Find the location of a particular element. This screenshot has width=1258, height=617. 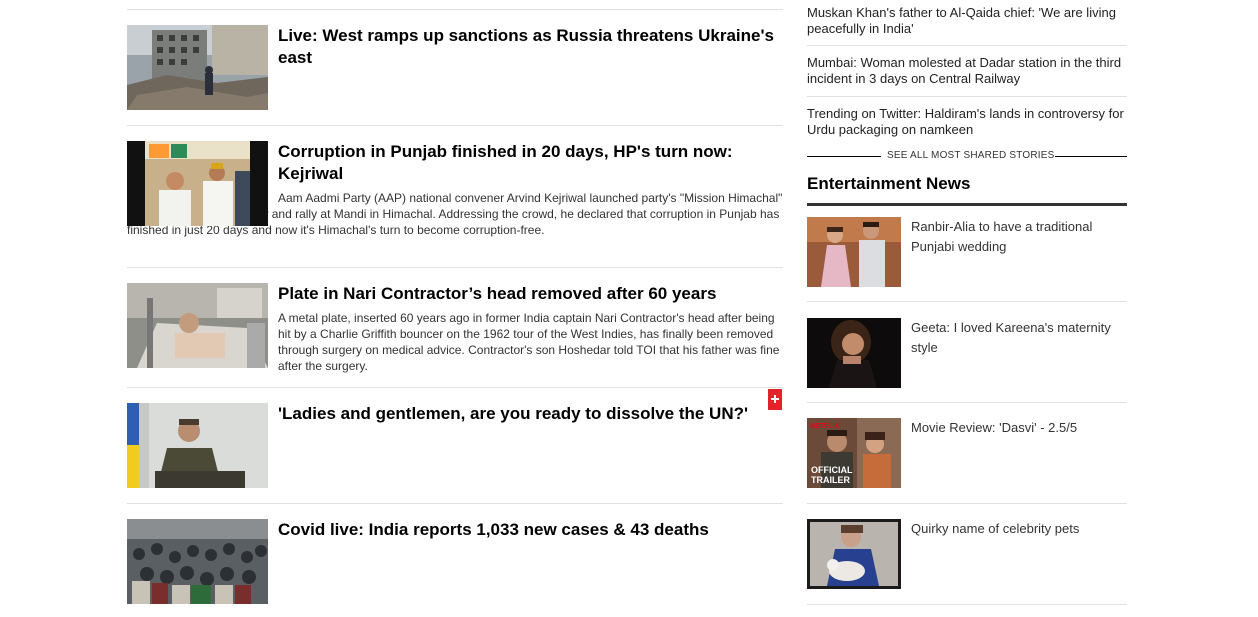

see-all-most-shared: SEE ALL MOST SHARED STORIES is located at coordinates (967, 156).